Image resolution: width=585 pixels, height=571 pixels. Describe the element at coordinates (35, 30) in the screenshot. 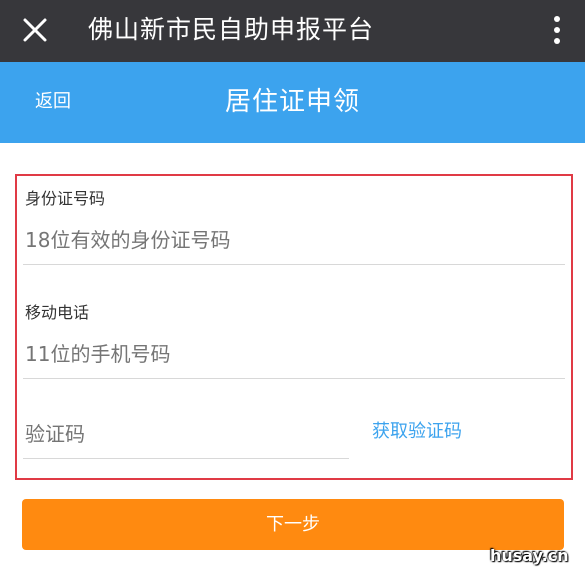

I see `close-icon` at that location.